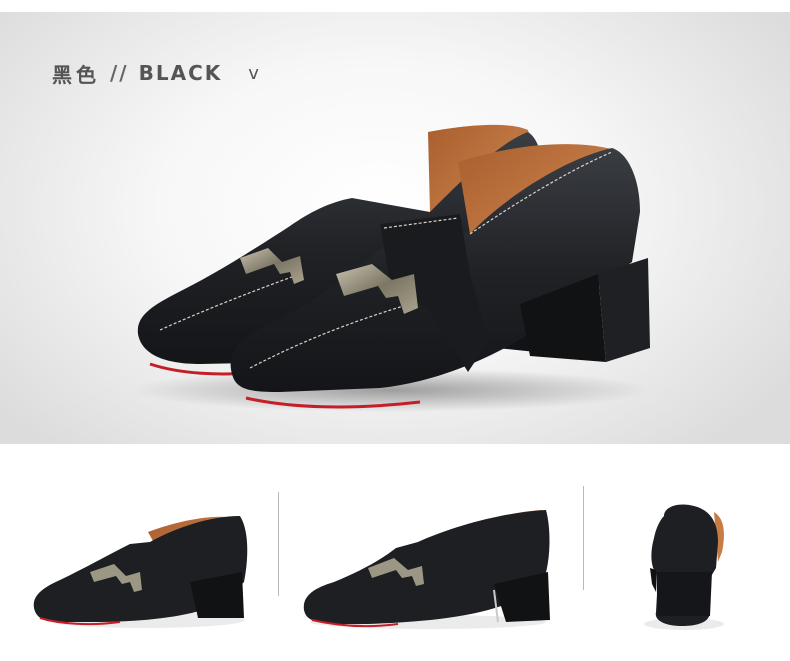  What do you see at coordinates (428, 552) in the screenshot?
I see `thumbnail-side-view` at bounding box center [428, 552].